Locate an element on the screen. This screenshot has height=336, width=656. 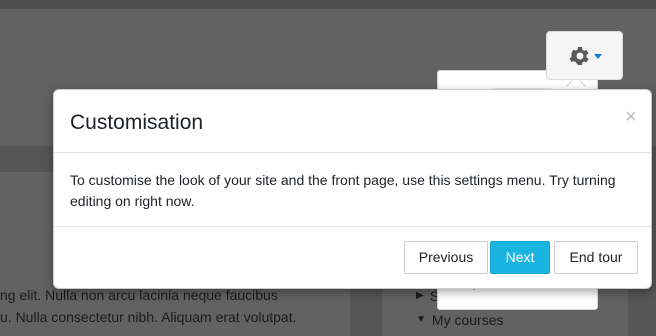
caret-down-icon: ▼ is located at coordinates (421, 319).